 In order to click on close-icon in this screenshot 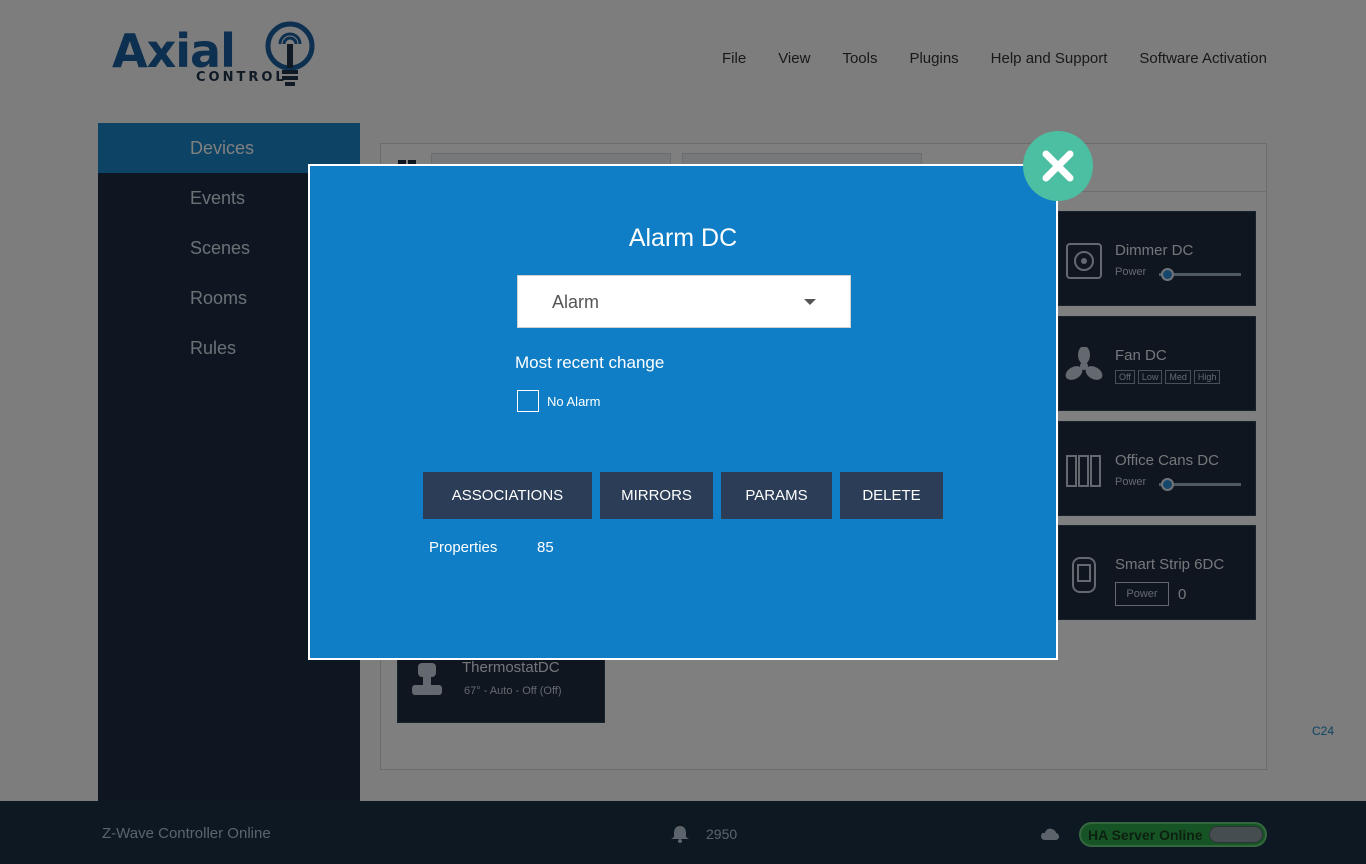, I will do `click(1058, 166)`.